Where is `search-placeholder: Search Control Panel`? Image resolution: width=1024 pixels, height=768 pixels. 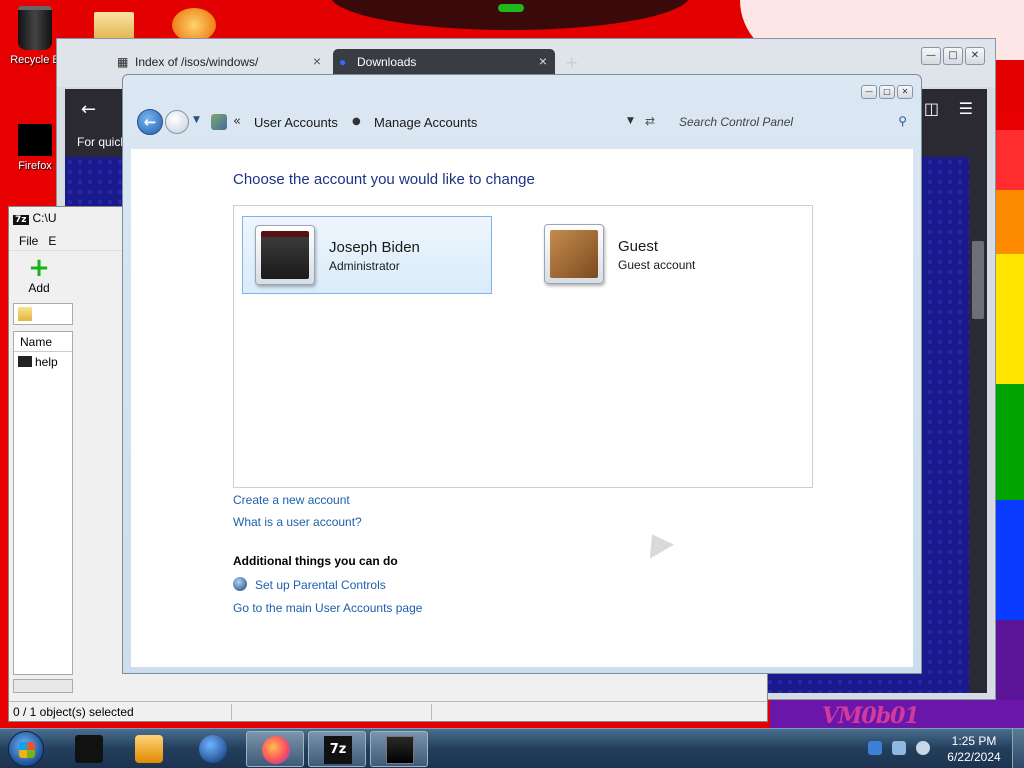 search-placeholder: Search Control Panel is located at coordinates (736, 122).